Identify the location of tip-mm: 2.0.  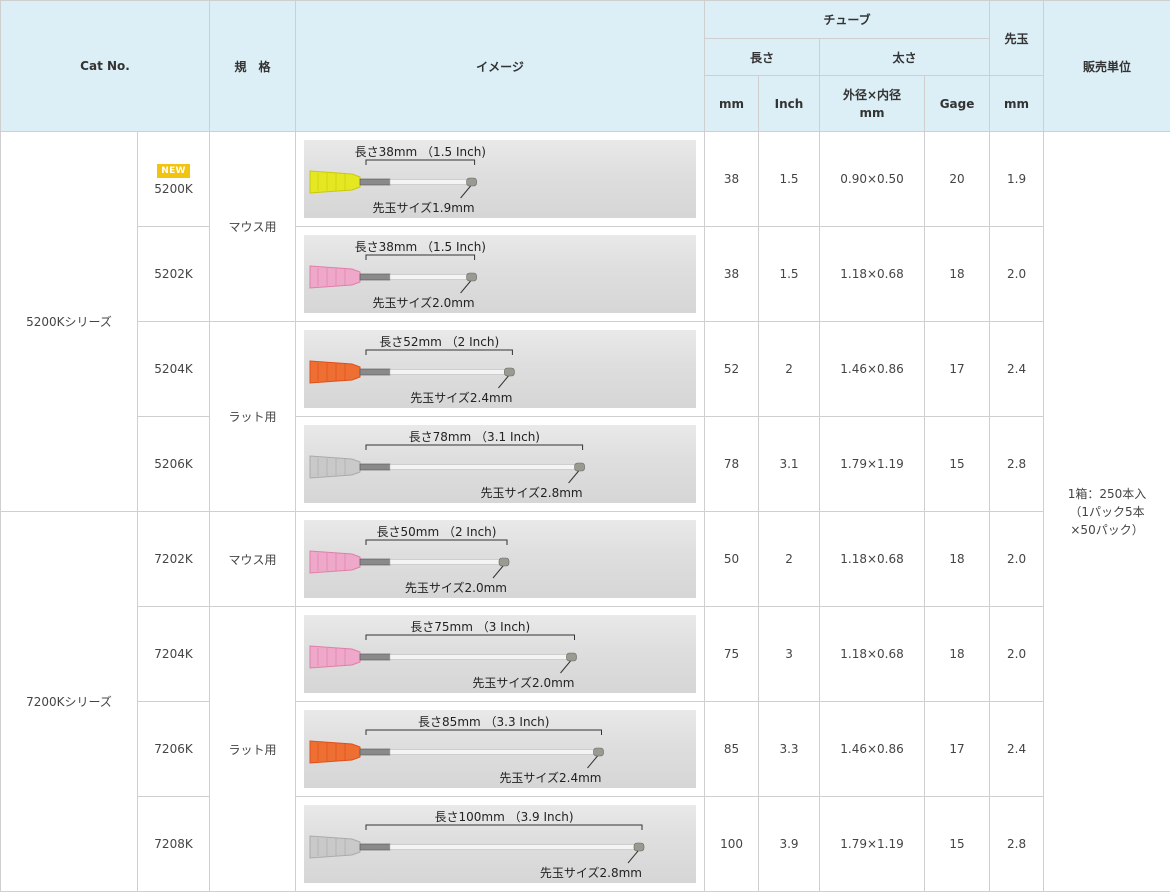
(1017, 274).